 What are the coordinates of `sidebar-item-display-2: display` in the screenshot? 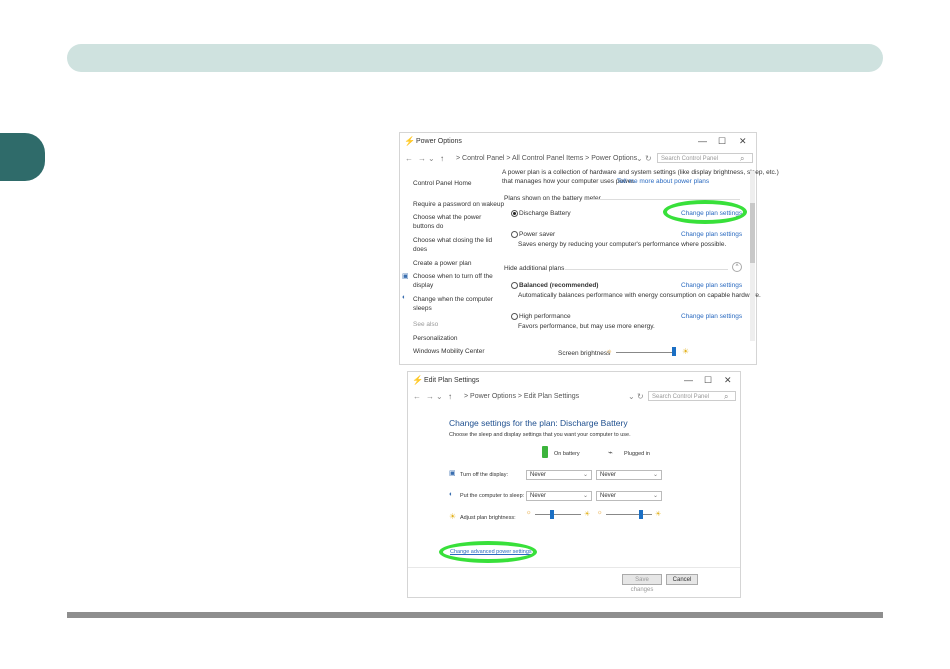 It's located at (423, 285).